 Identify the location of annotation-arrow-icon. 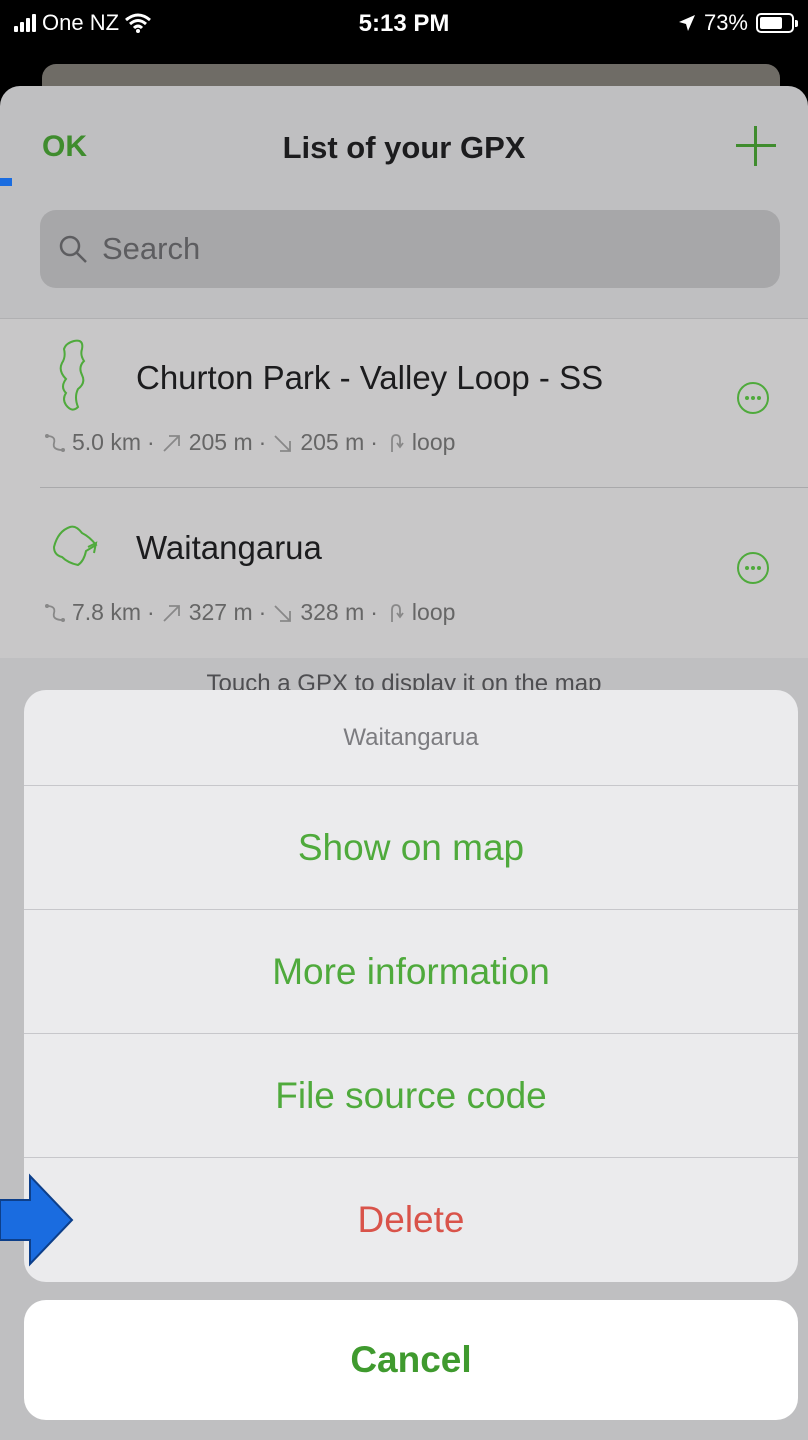
(37, 1220).